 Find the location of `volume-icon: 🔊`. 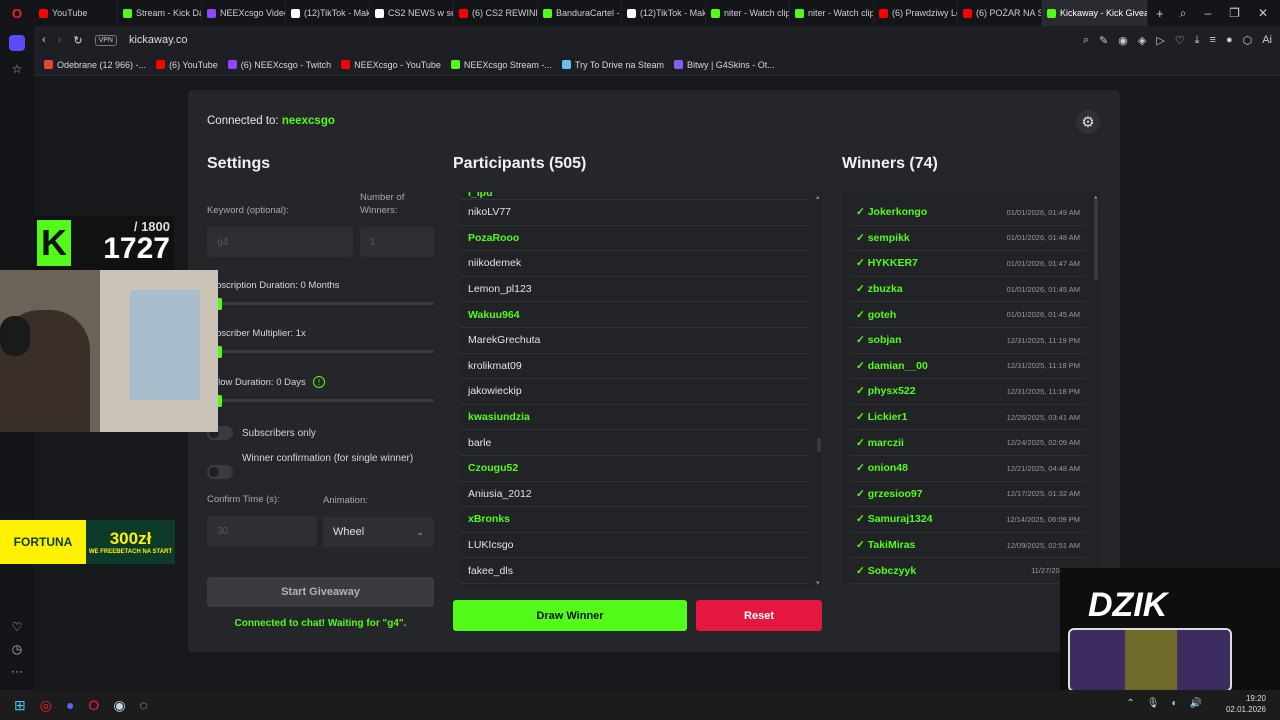

volume-icon: 🔊 is located at coordinates (1196, 703).